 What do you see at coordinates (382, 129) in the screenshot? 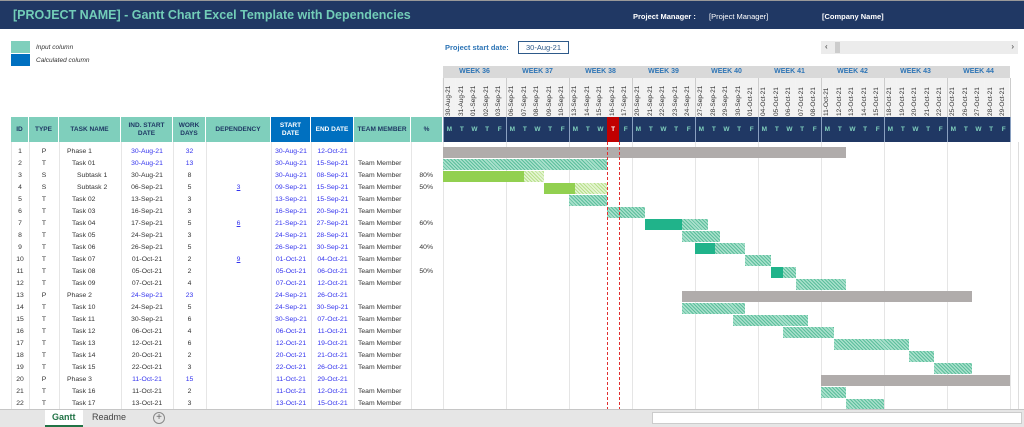
I see `column-header-team-member: TEAM MEMBER` at bounding box center [382, 129].